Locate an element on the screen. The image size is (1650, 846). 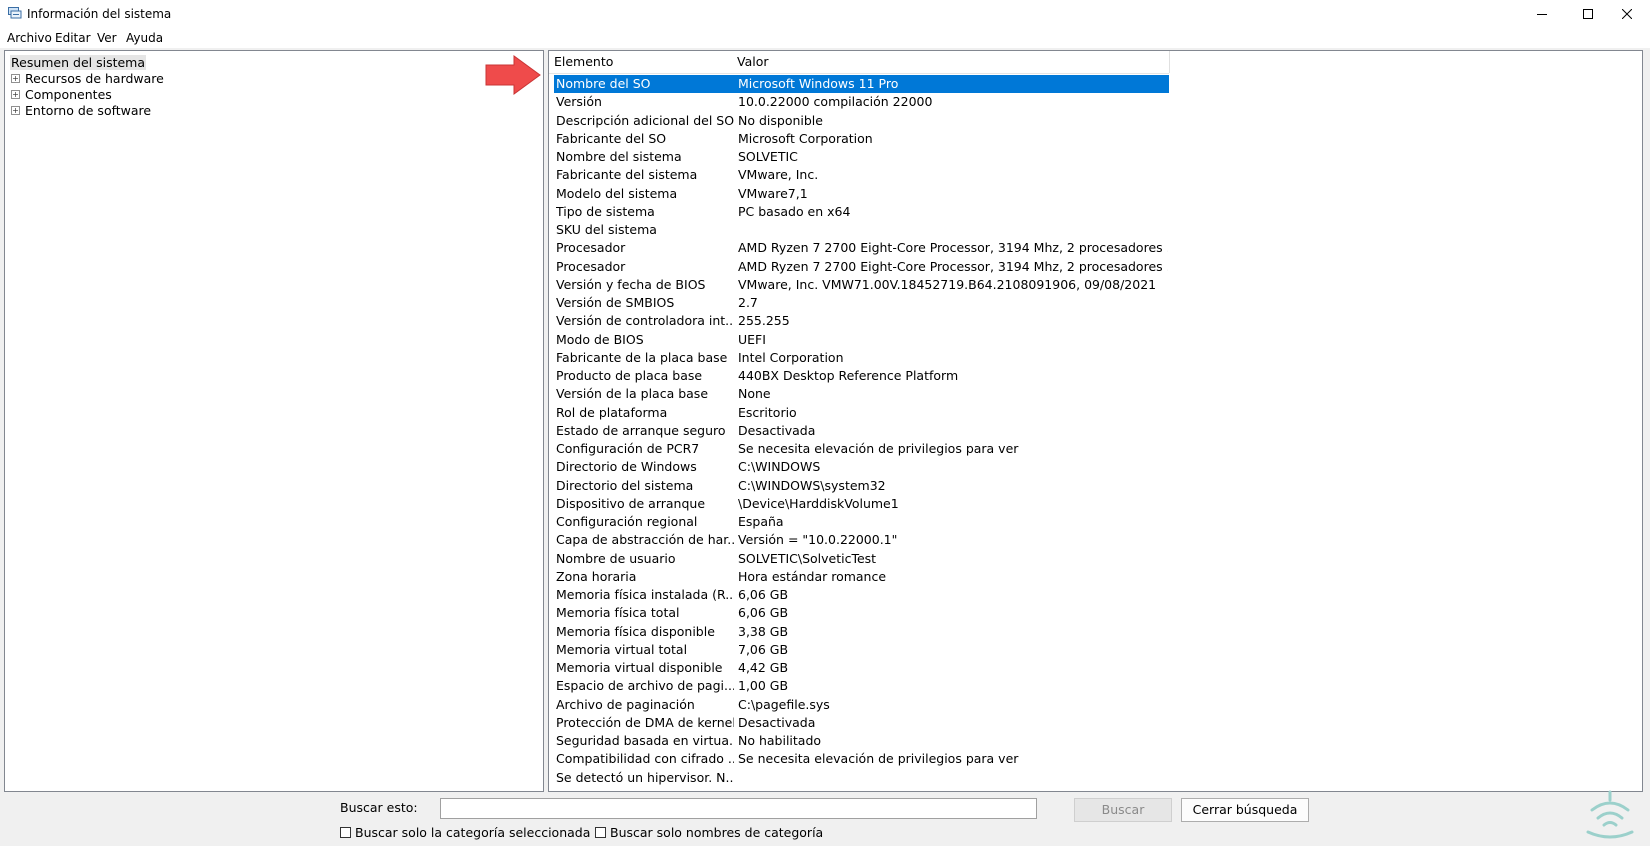
row-key: Versión de SMBIOS is located at coordinates (615, 302).